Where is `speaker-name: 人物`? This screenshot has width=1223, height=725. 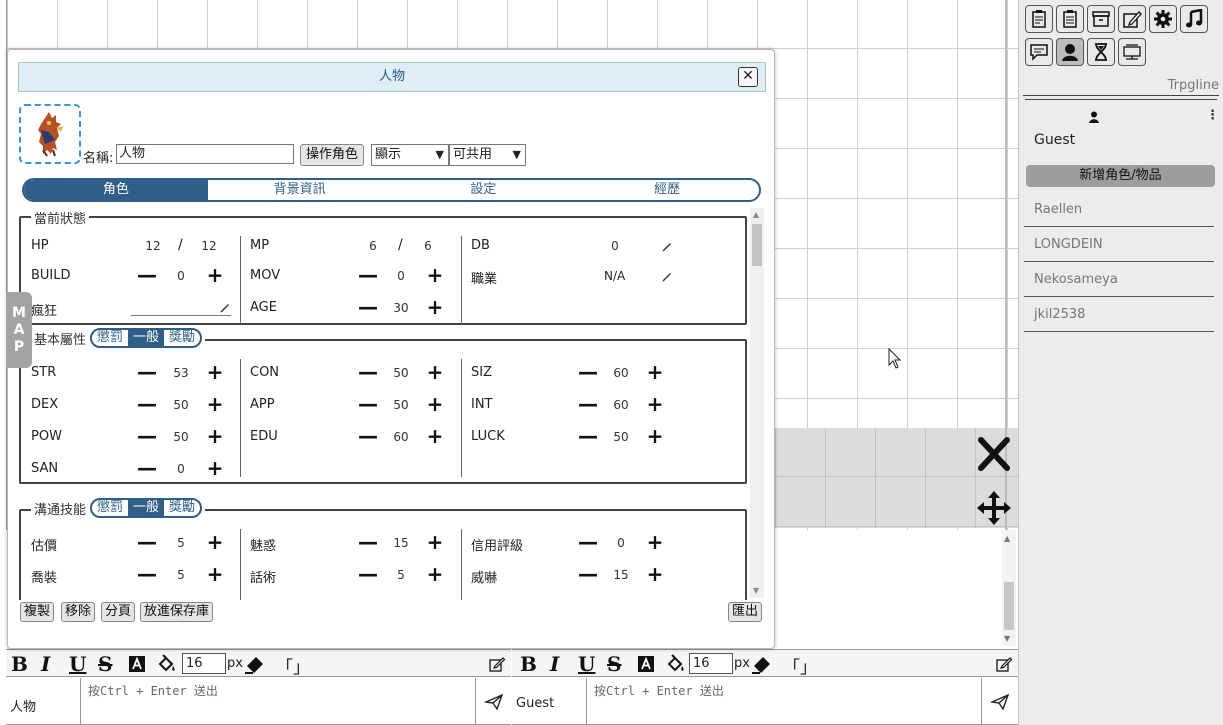
speaker-name: 人物 is located at coordinates (23, 705).